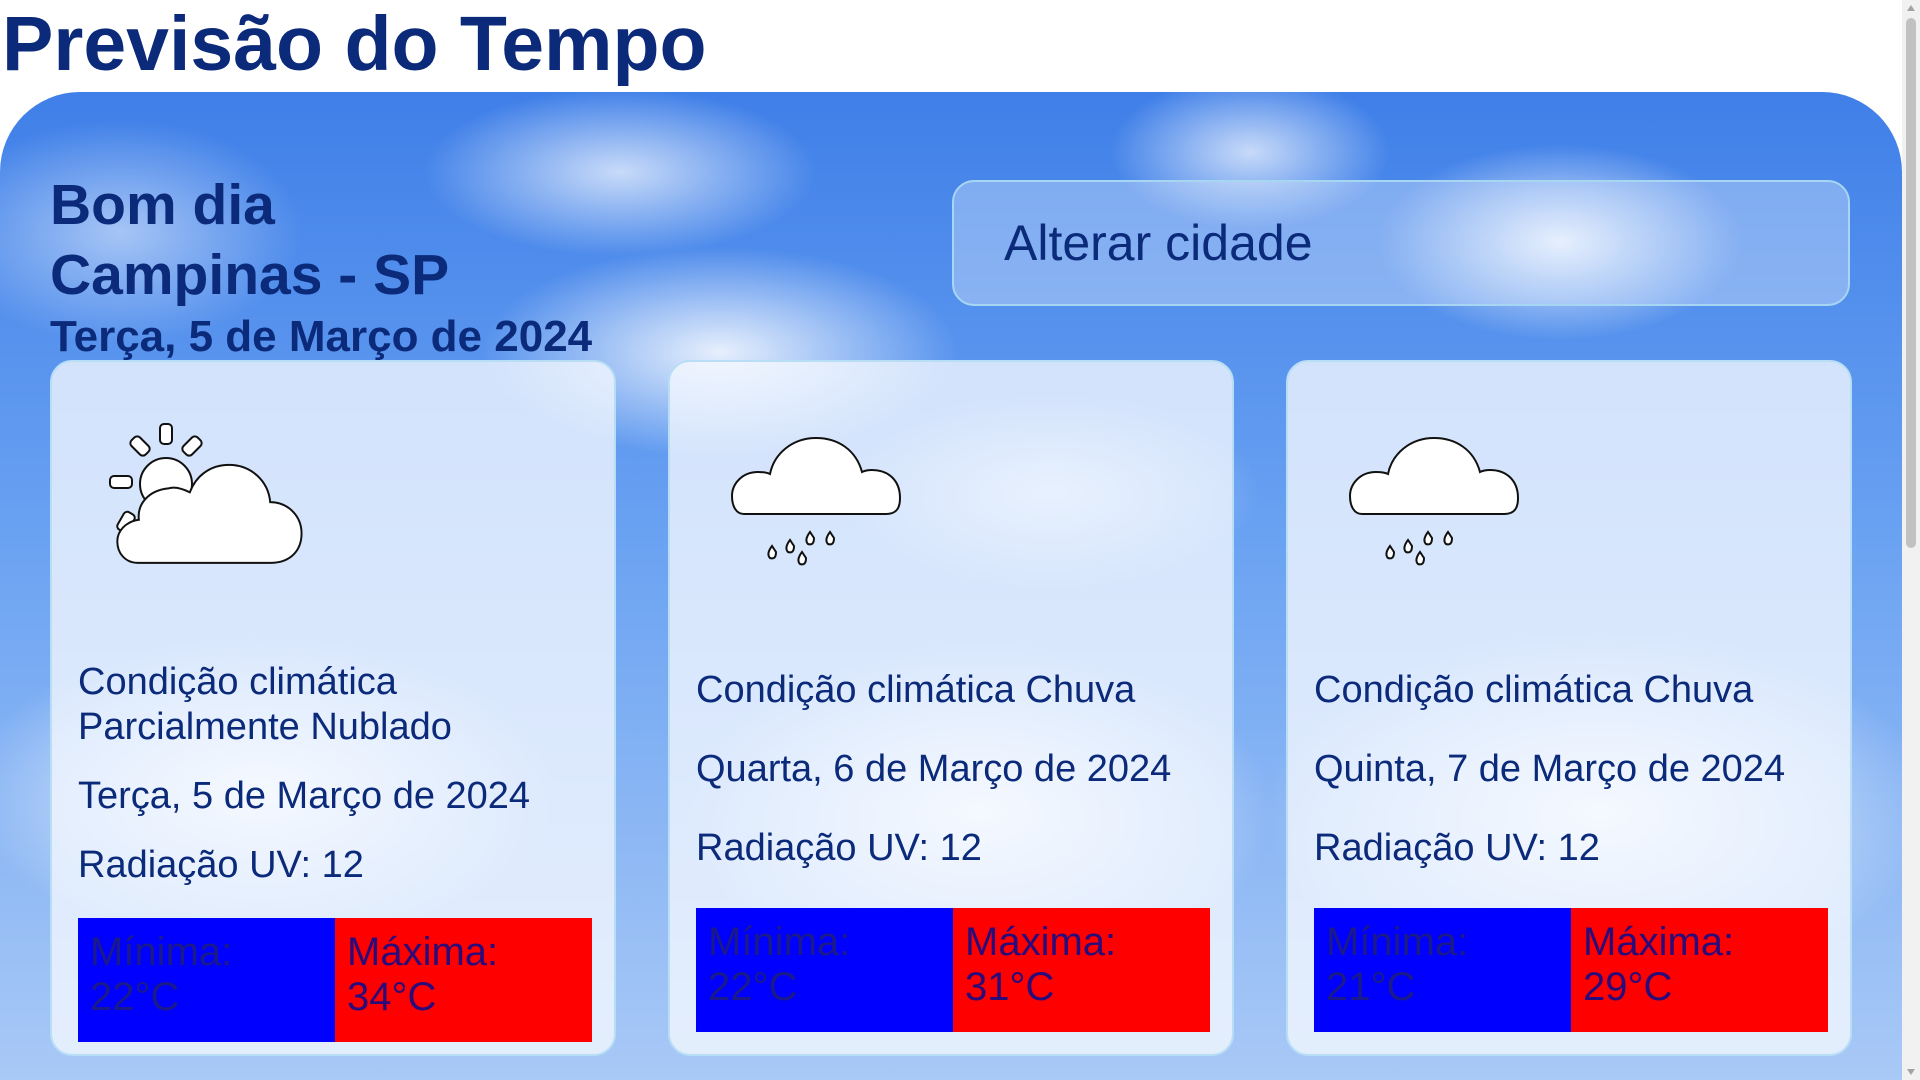  I want to click on greeting-text: Bom dia, so click(162, 205).